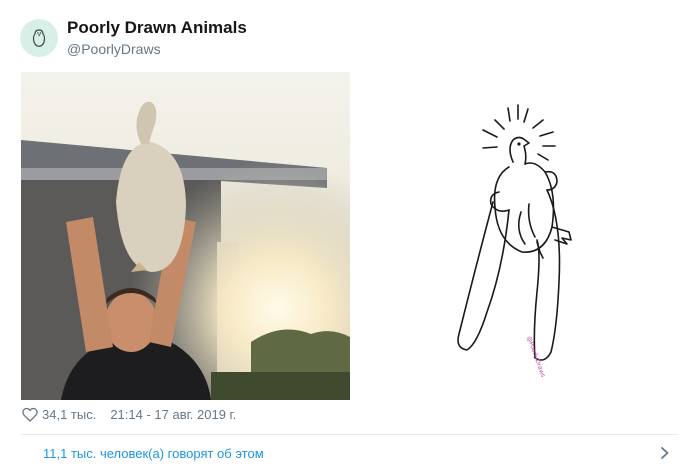  What do you see at coordinates (30, 414) in the screenshot?
I see `heart-icon` at bounding box center [30, 414].